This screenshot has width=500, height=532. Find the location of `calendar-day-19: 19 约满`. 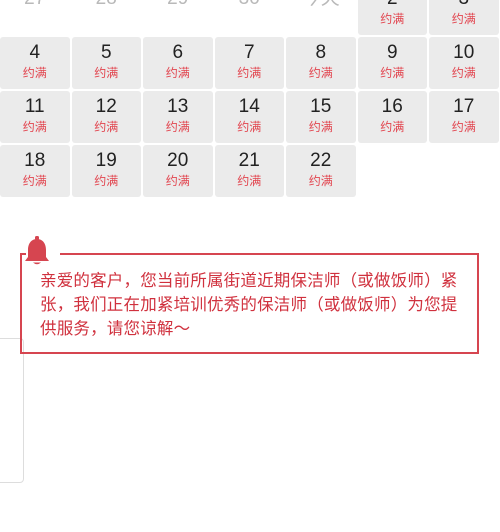

calendar-day-19: 19 约满 is located at coordinates (106, 171).